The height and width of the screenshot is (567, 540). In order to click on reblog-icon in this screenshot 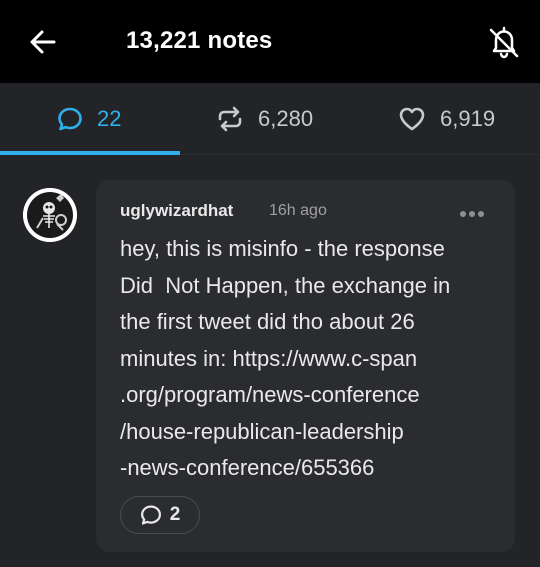, I will do `click(230, 119)`.